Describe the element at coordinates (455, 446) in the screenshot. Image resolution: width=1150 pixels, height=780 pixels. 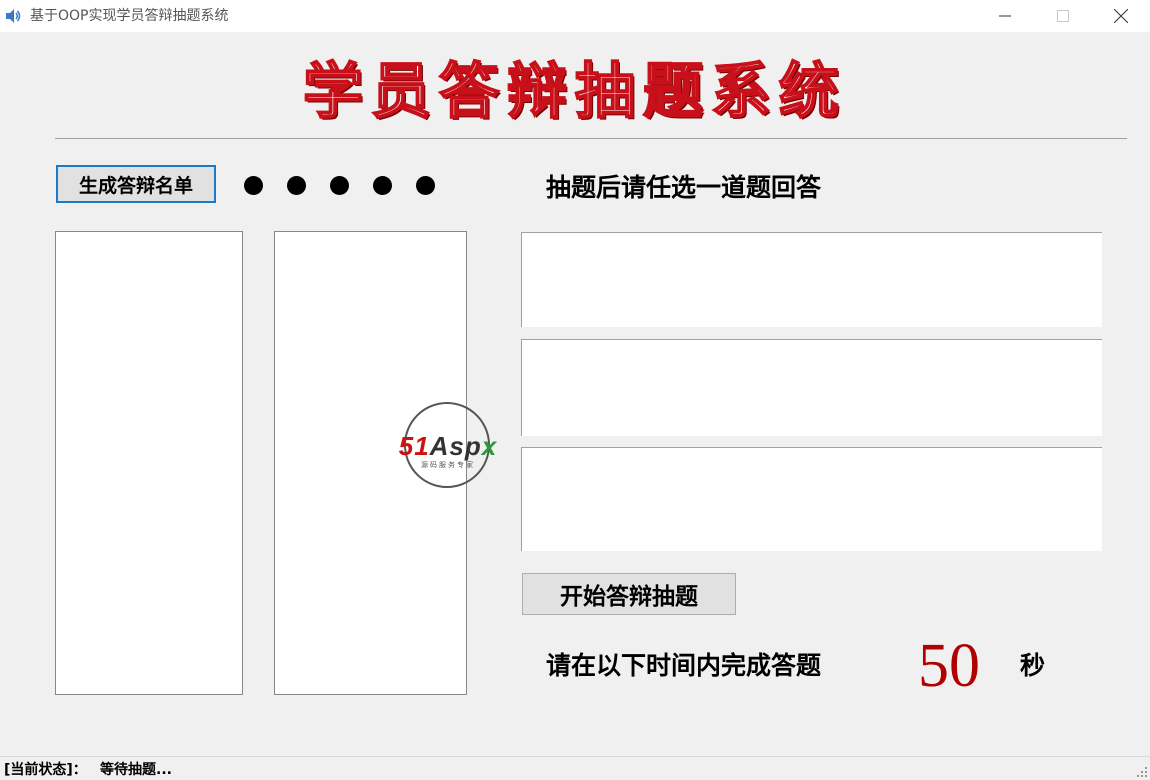
I see `watermark-brand-main: Asp` at that location.